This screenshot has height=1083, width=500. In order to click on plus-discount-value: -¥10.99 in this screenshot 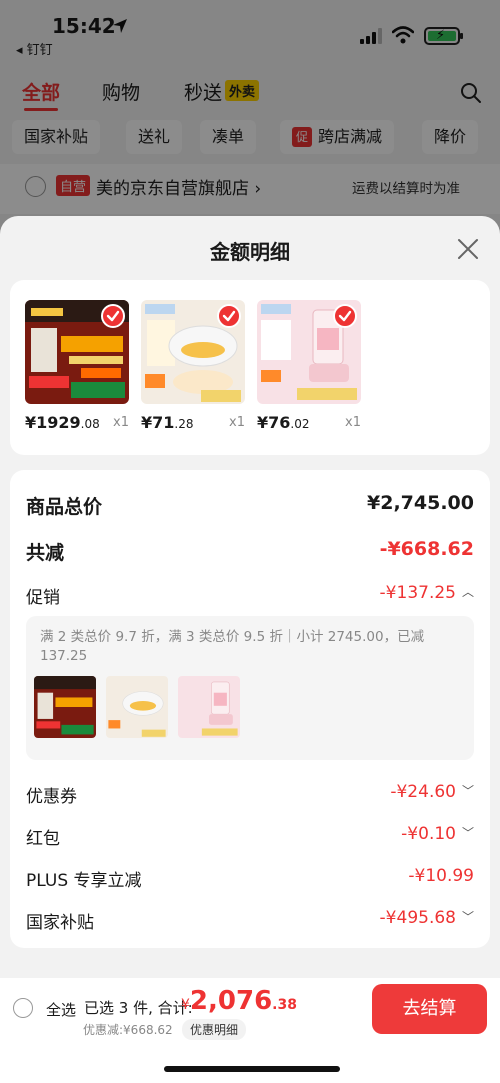, I will do `click(441, 876)`.